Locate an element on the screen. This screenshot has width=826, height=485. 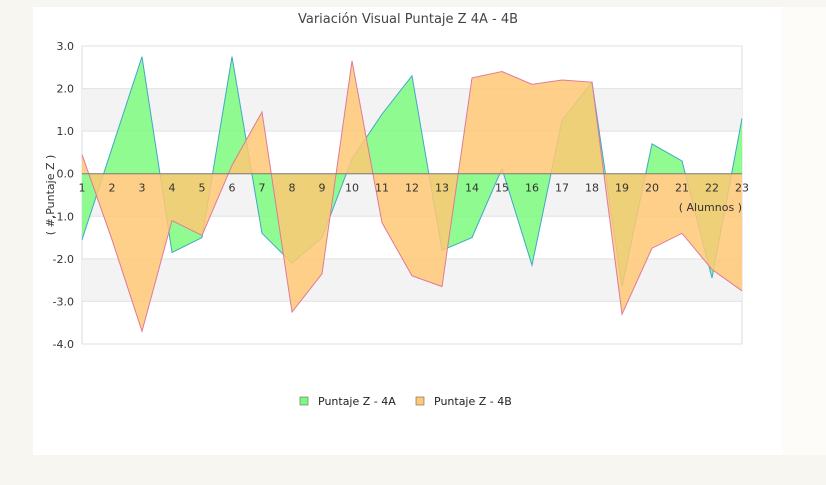
y-tick-label: 2.0 is located at coordinates (66, 89).